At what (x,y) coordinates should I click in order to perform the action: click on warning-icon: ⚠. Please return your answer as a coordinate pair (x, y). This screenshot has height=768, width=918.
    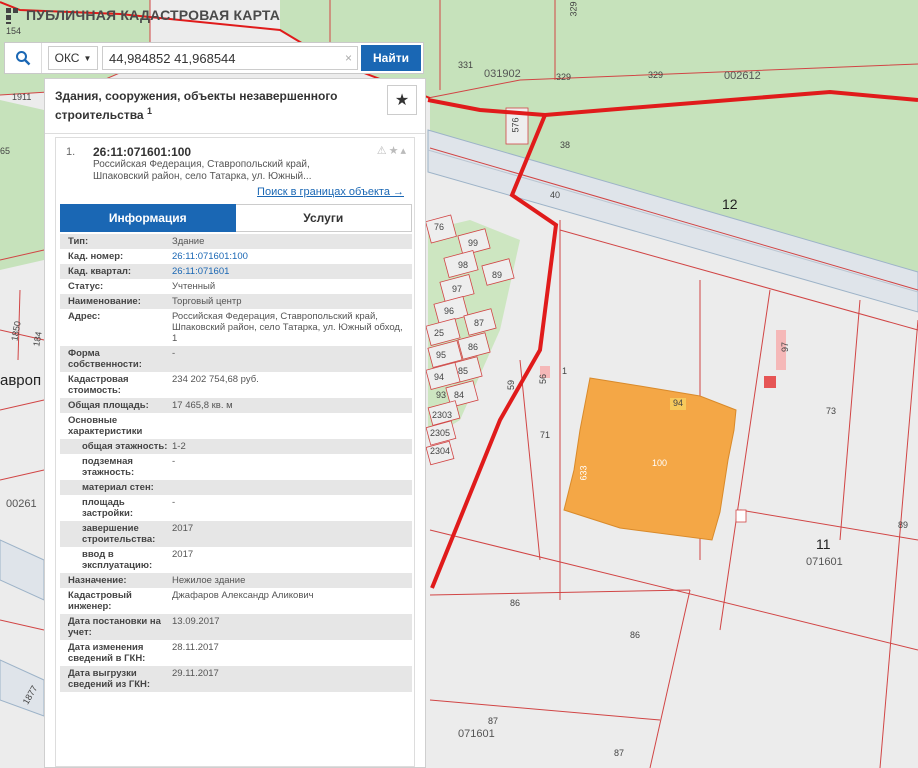
    Looking at the image, I should click on (383, 151).